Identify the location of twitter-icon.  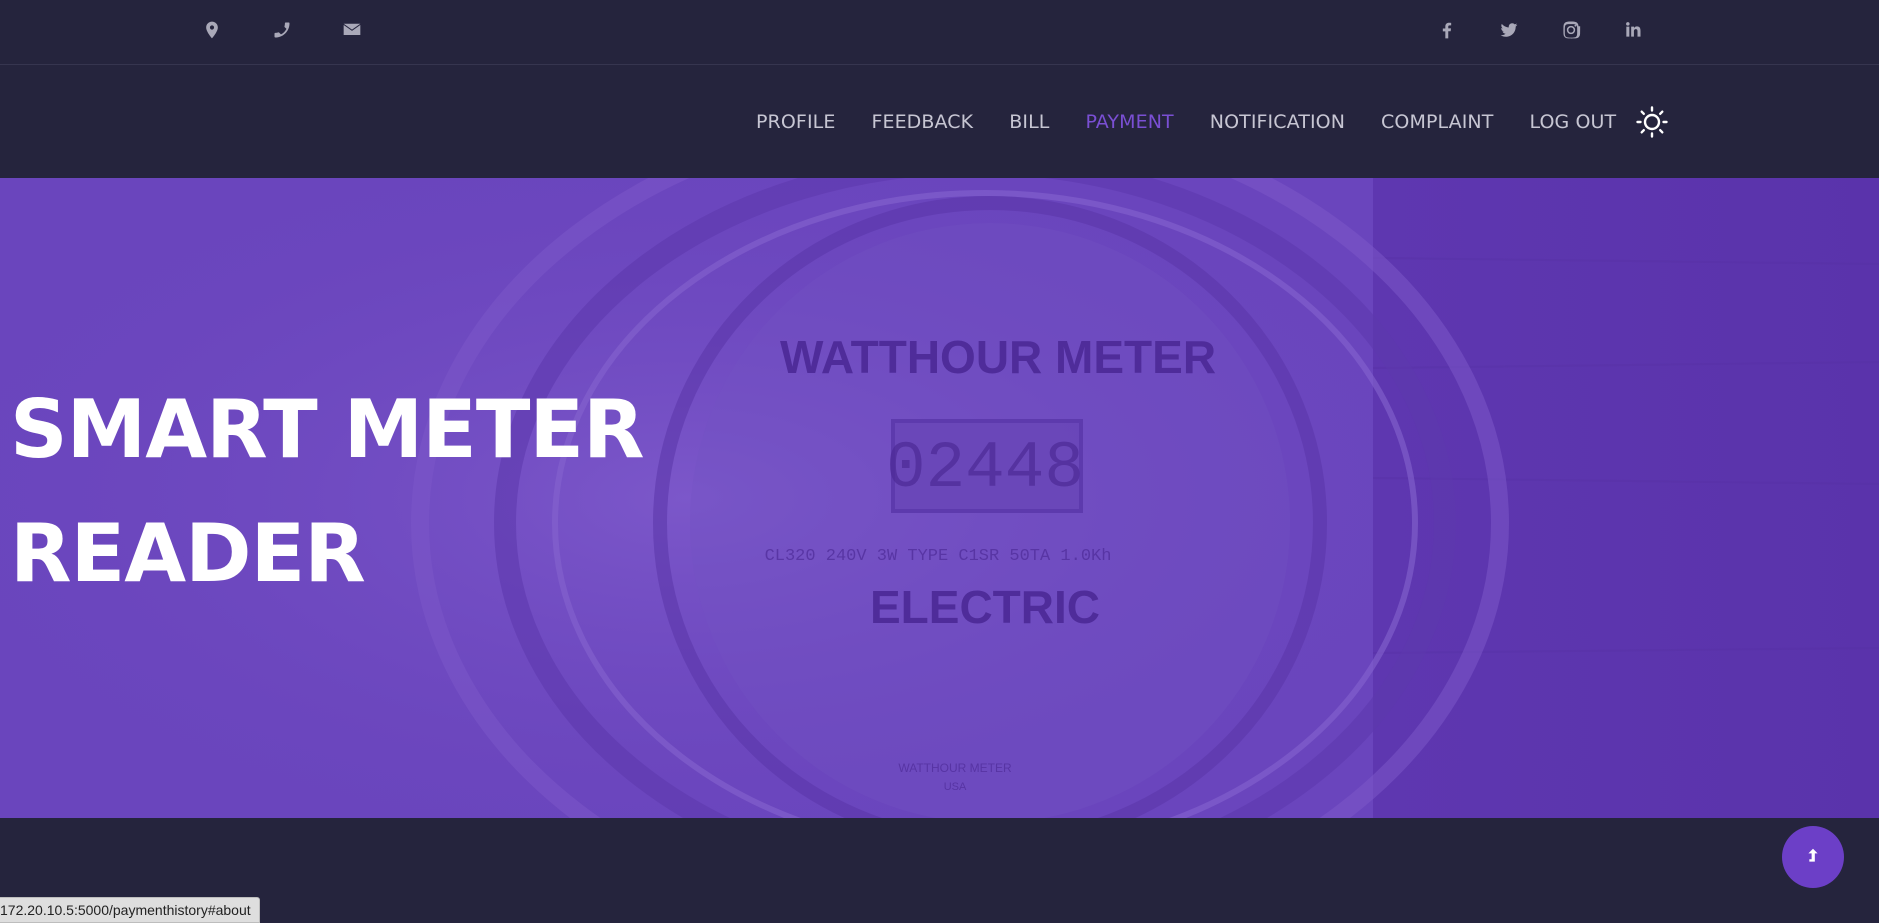
(1509, 30).